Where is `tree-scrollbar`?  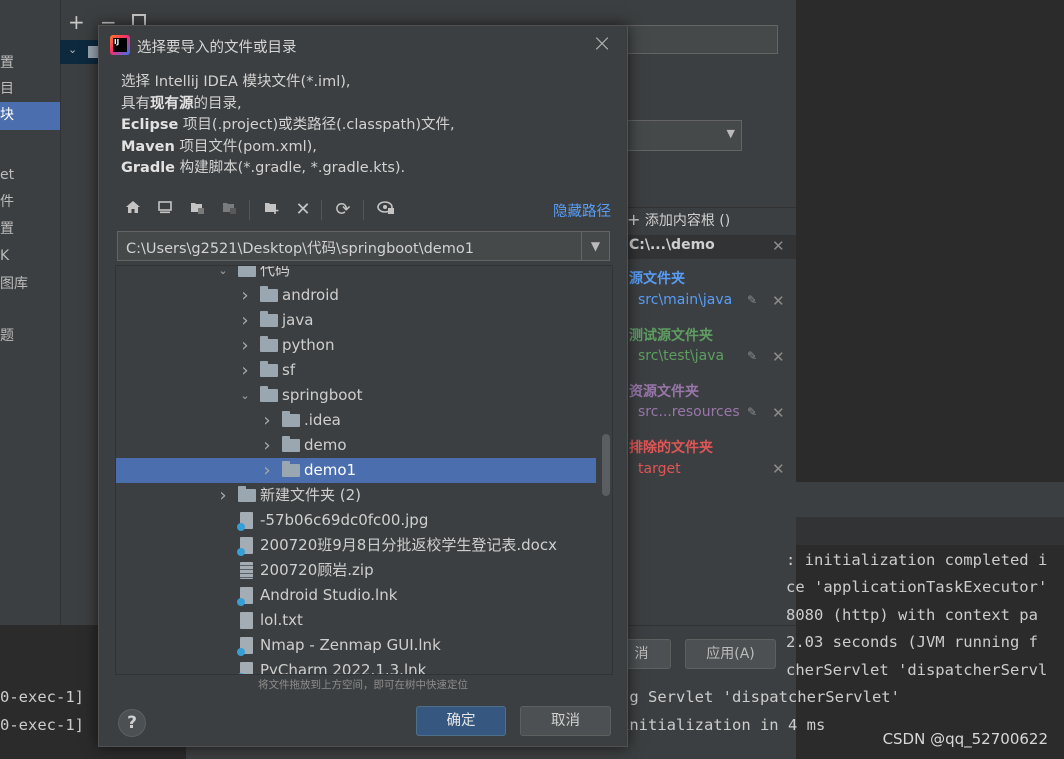 tree-scrollbar is located at coordinates (606, 465).